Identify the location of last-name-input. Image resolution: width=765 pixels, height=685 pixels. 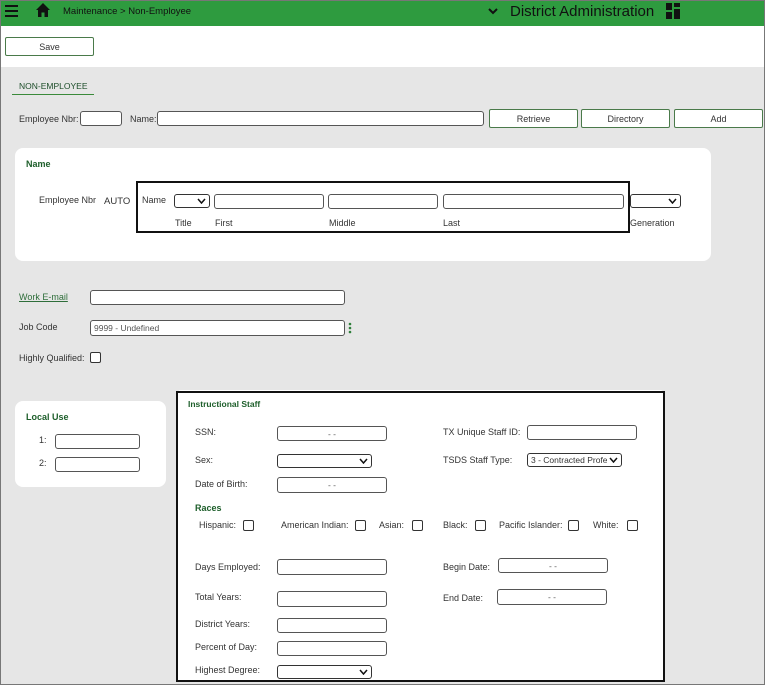
(533, 201).